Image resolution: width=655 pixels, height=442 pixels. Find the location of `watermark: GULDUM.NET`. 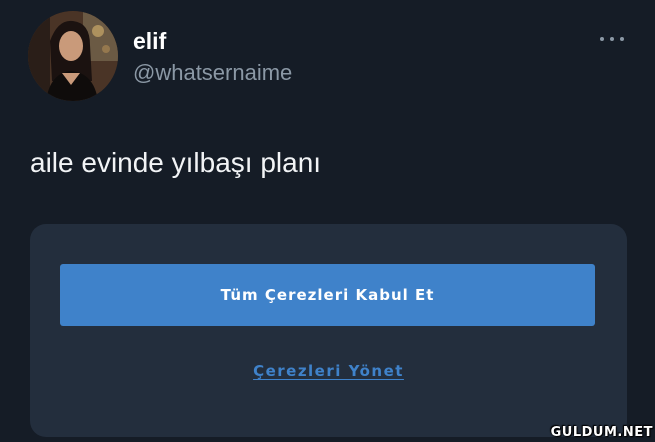

watermark: GULDUM.NET is located at coordinates (601, 432).